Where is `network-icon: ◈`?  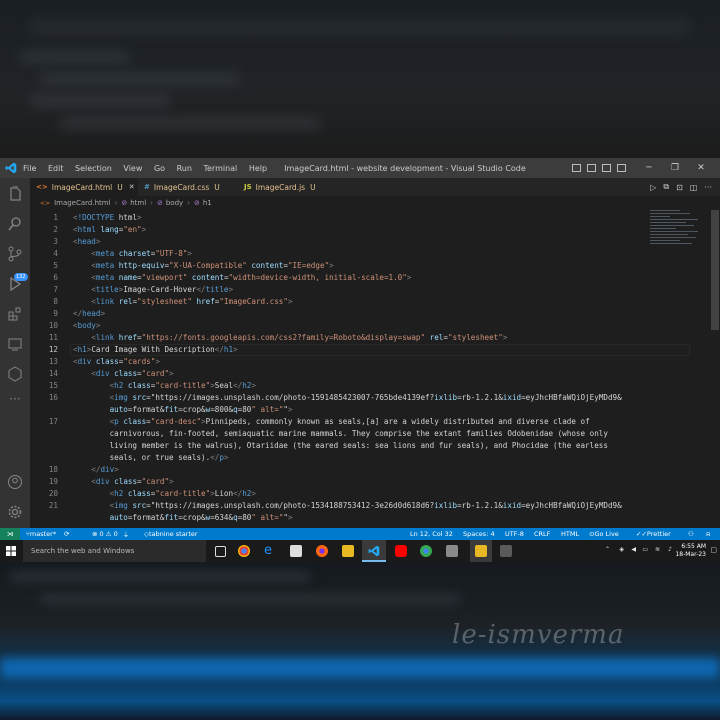
network-icon: ◈ is located at coordinates (621, 549).